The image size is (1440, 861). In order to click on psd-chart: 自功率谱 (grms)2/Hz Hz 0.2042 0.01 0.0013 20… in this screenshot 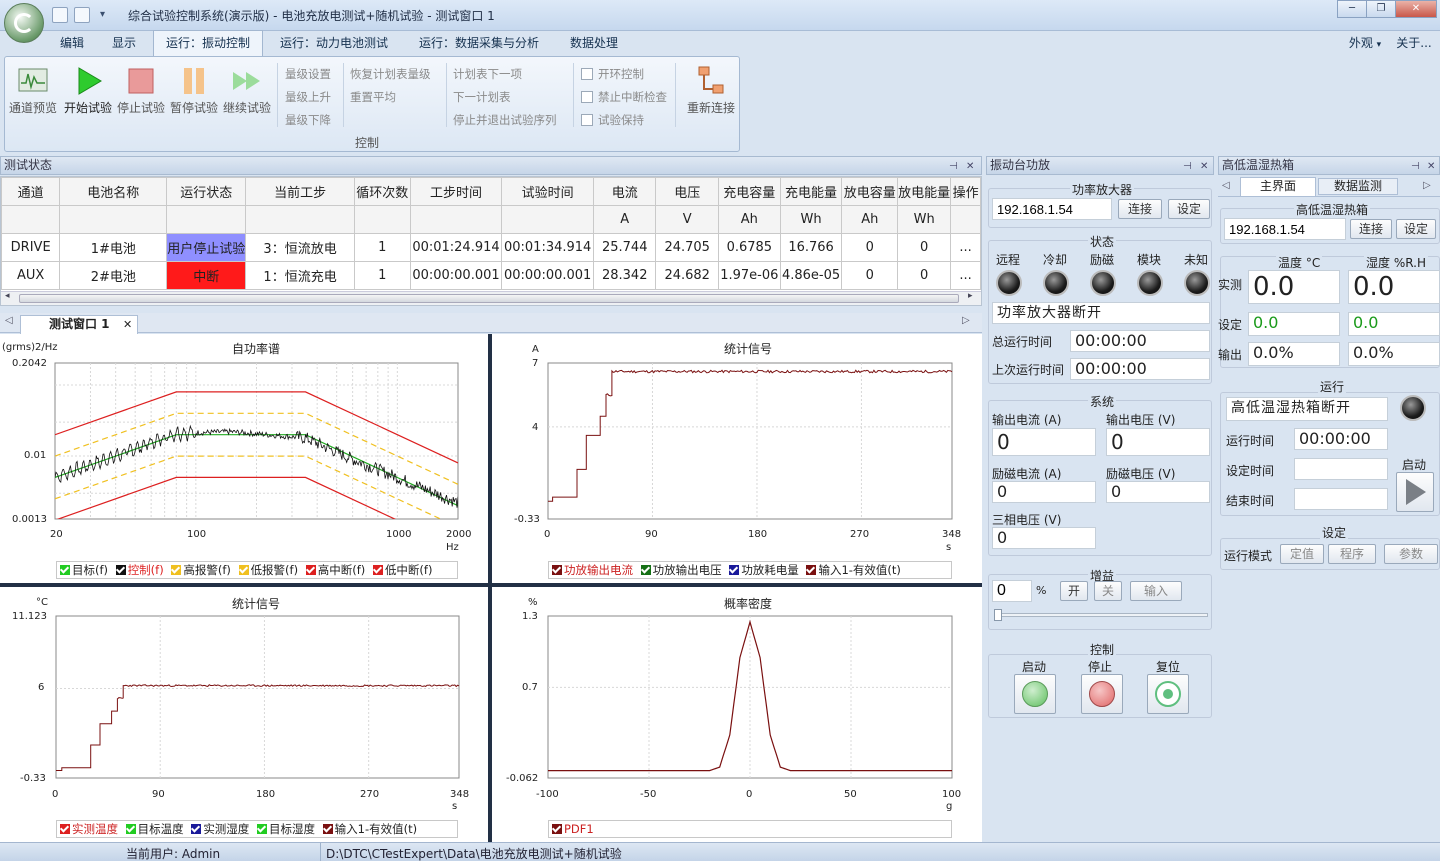, I will do `click(244, 458)`.